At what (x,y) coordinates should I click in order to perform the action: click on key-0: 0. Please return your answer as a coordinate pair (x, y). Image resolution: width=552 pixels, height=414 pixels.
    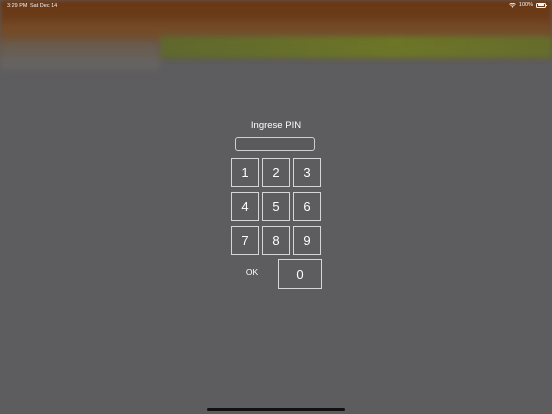
    Looking at the image, I should click on (300, 274).